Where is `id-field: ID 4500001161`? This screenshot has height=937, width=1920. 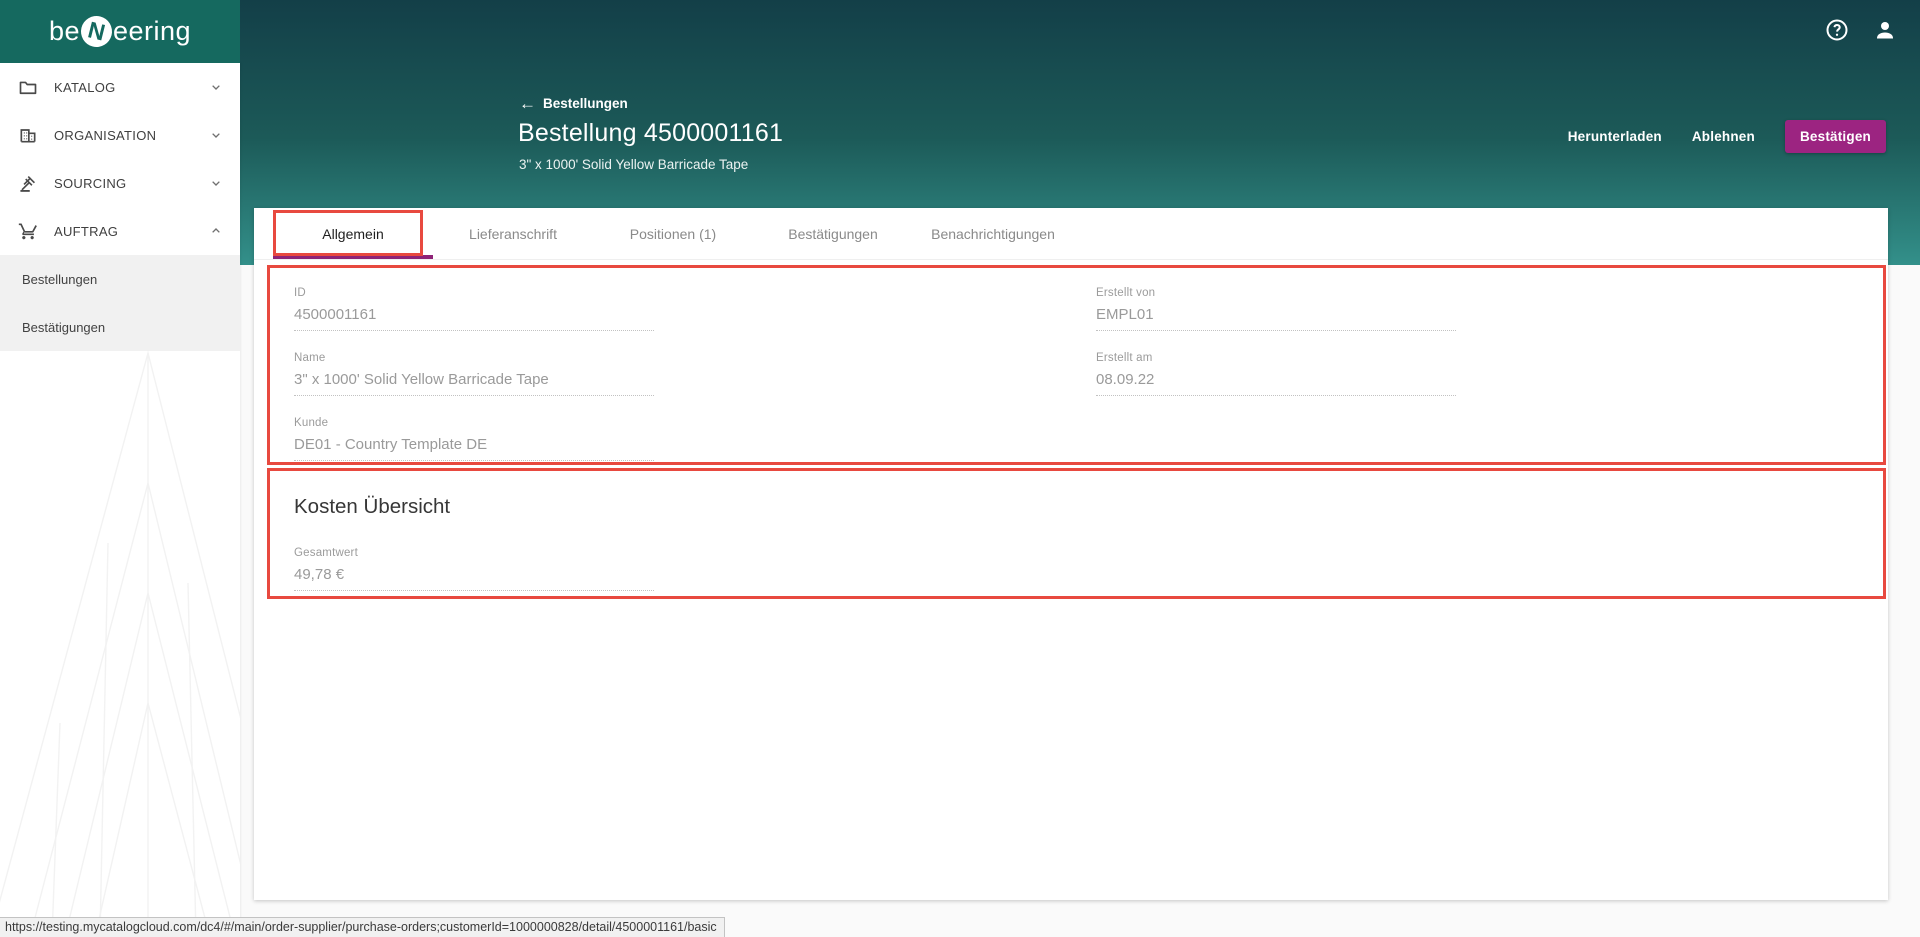 id-field: ID 4500001161 is located at coordinates (474, 309).